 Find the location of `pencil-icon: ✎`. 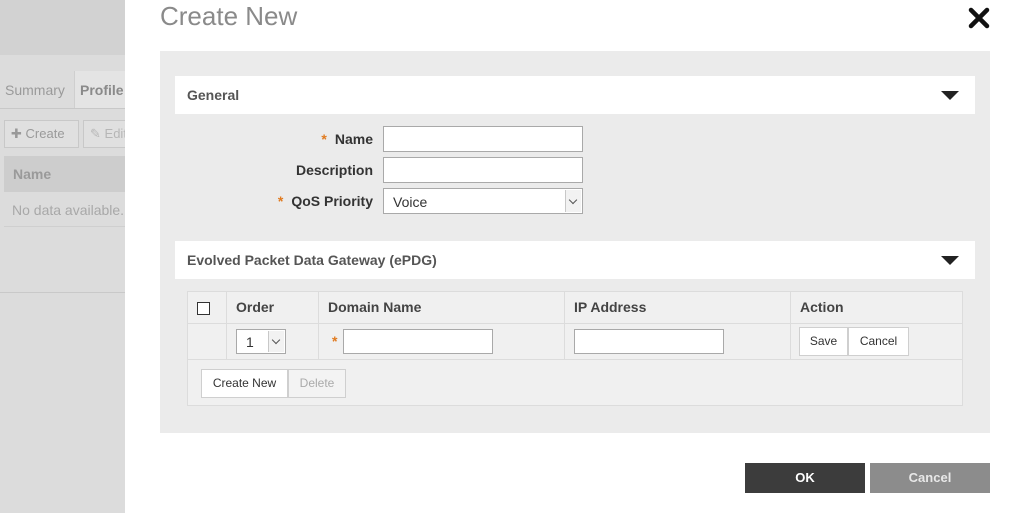

pencil-icon: ✎ is located at coordinates (95, 133).